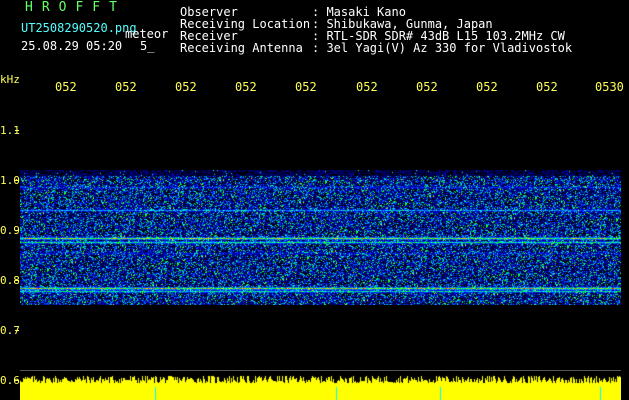 The width and height of the screenshot is (629, 400). I want to click on field-value-antenna: : 3el Yagi(V) Az 330 for Vladivostok, so click(442, 48).